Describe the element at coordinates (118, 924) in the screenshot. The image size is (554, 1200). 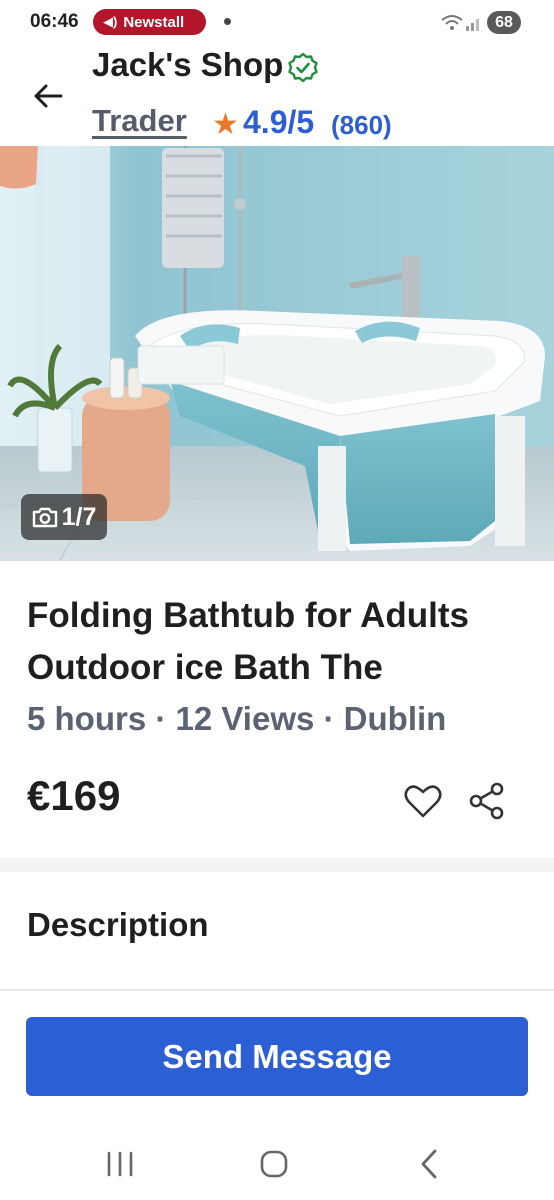
I see `description-heading: Description` at that location.